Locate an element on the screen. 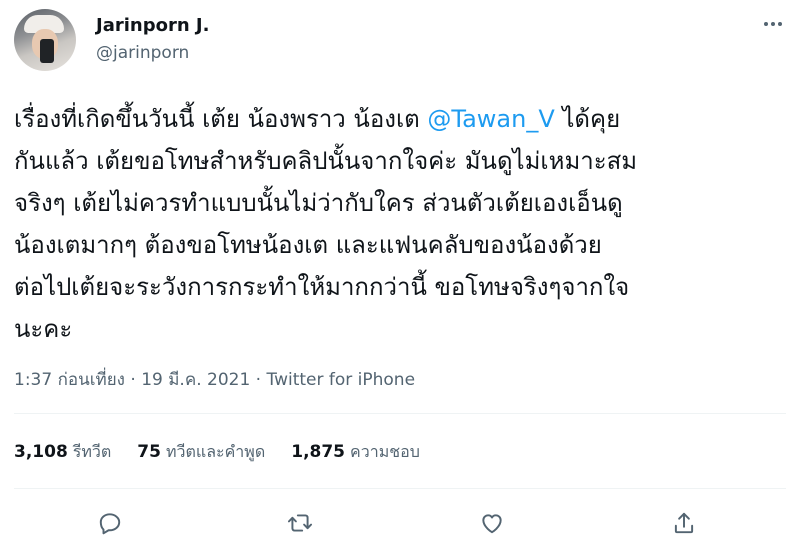  reply-button is located at coordinates (110, 523).